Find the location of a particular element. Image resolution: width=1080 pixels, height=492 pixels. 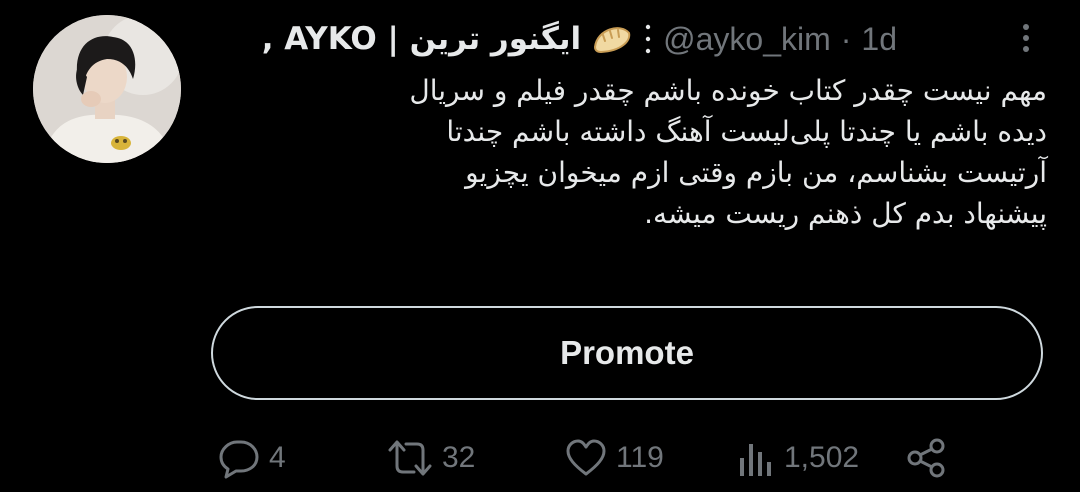

dumpling-emoji-icon is located at coordinates (612, 39).